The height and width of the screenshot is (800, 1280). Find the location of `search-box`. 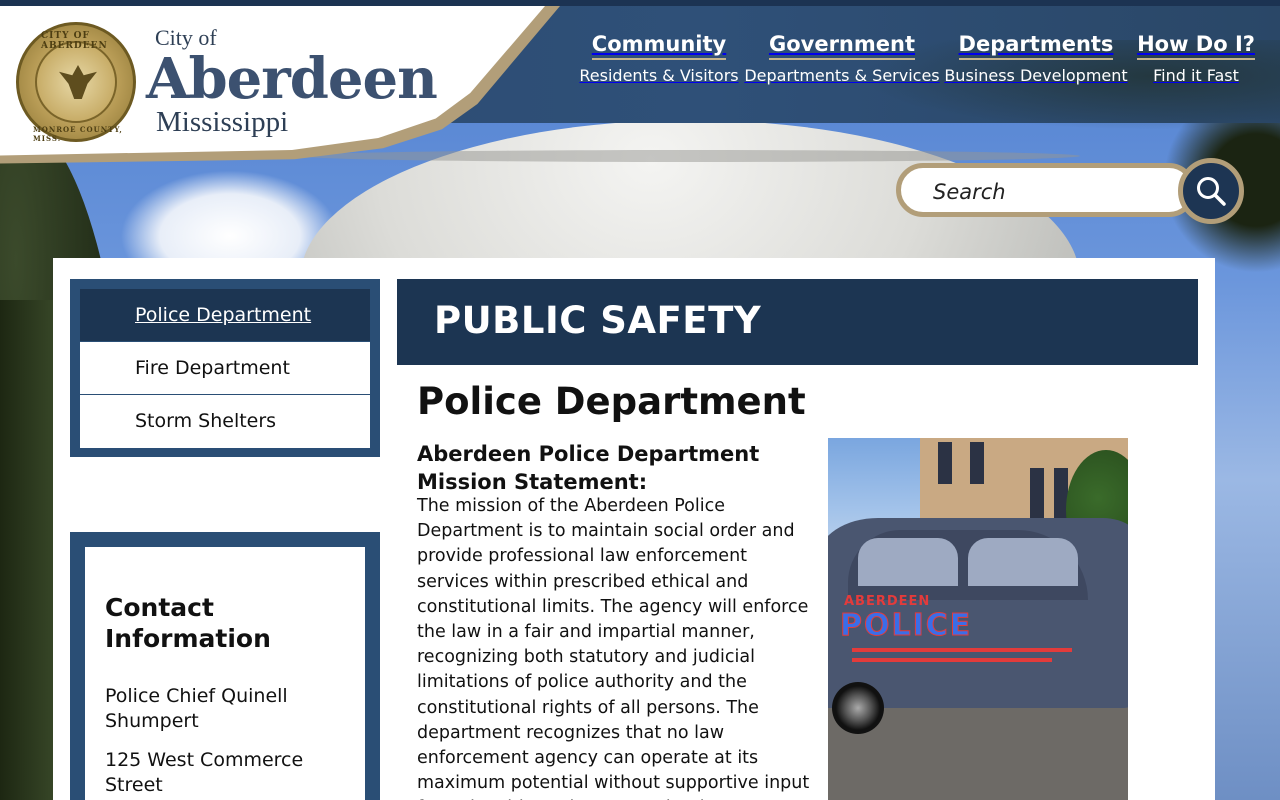

search-box is located at coordinates (1046, 190).